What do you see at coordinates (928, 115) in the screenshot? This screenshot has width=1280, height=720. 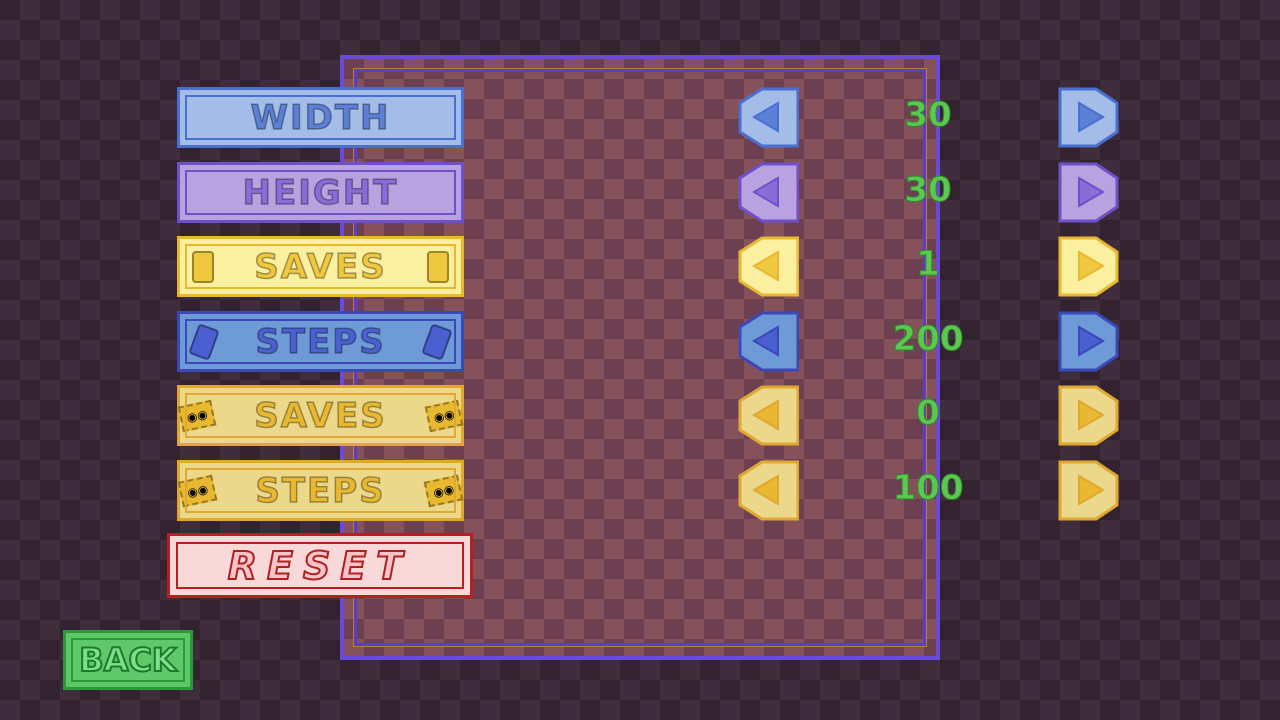 I see `setting-value-0: 30` at bounding box center [928, 115].